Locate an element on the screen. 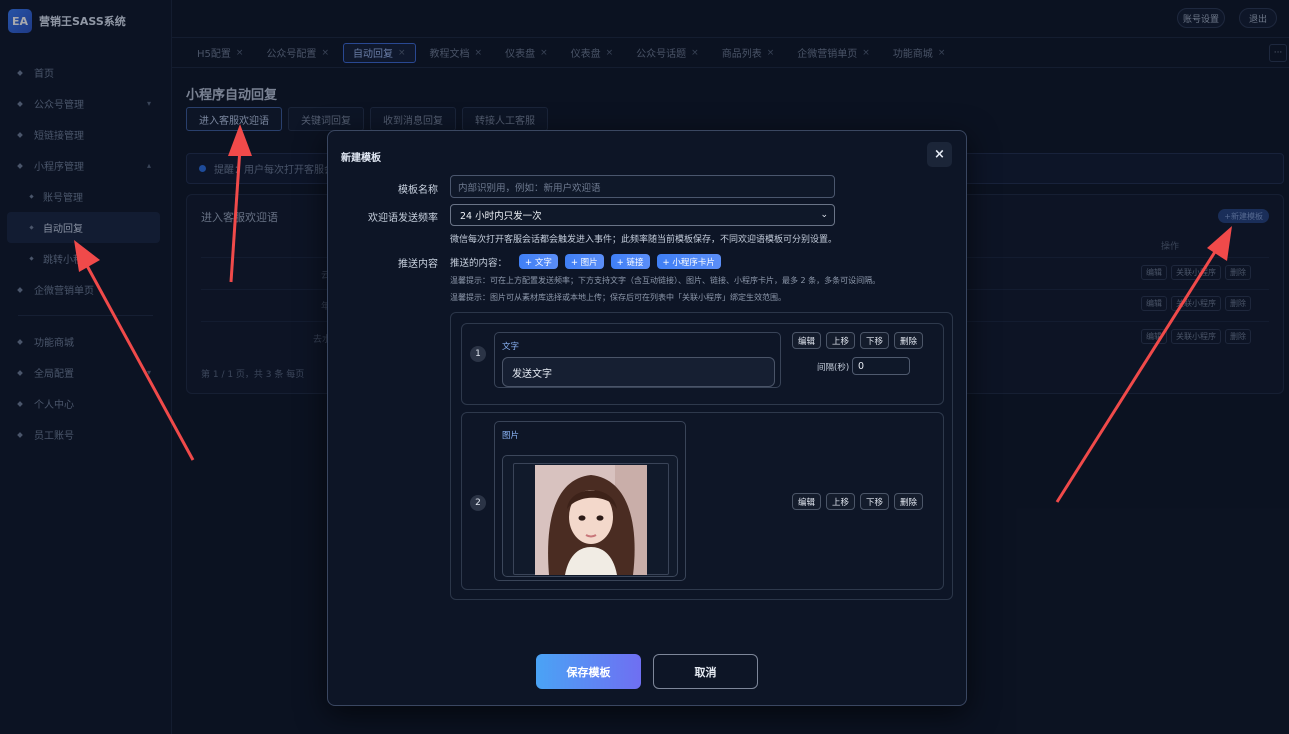 This screenshot has height=734, width=1289. interval-label: 间隔(秒) is located at coordinates (833, 368).